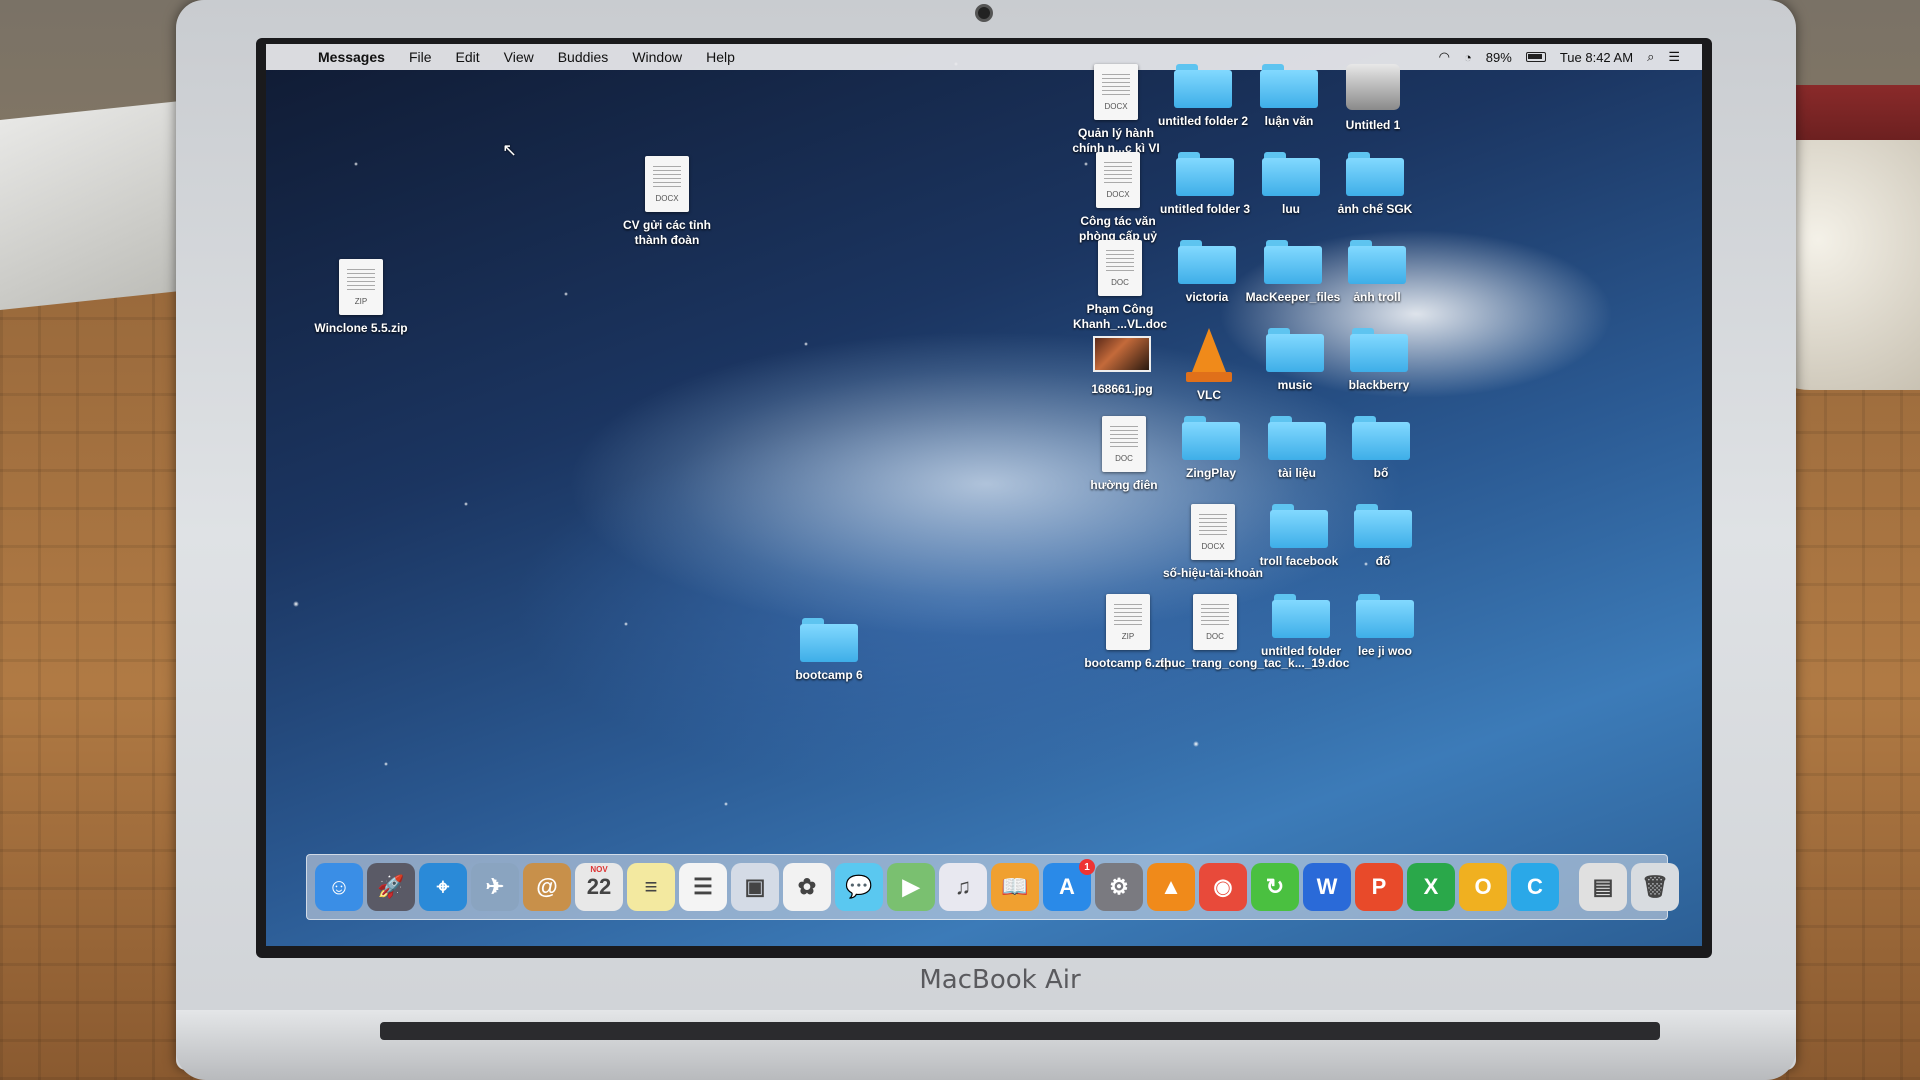 This screenshot has height=1080, width=1920. I want to click on dock-glyph: P, so click(1379, 886).